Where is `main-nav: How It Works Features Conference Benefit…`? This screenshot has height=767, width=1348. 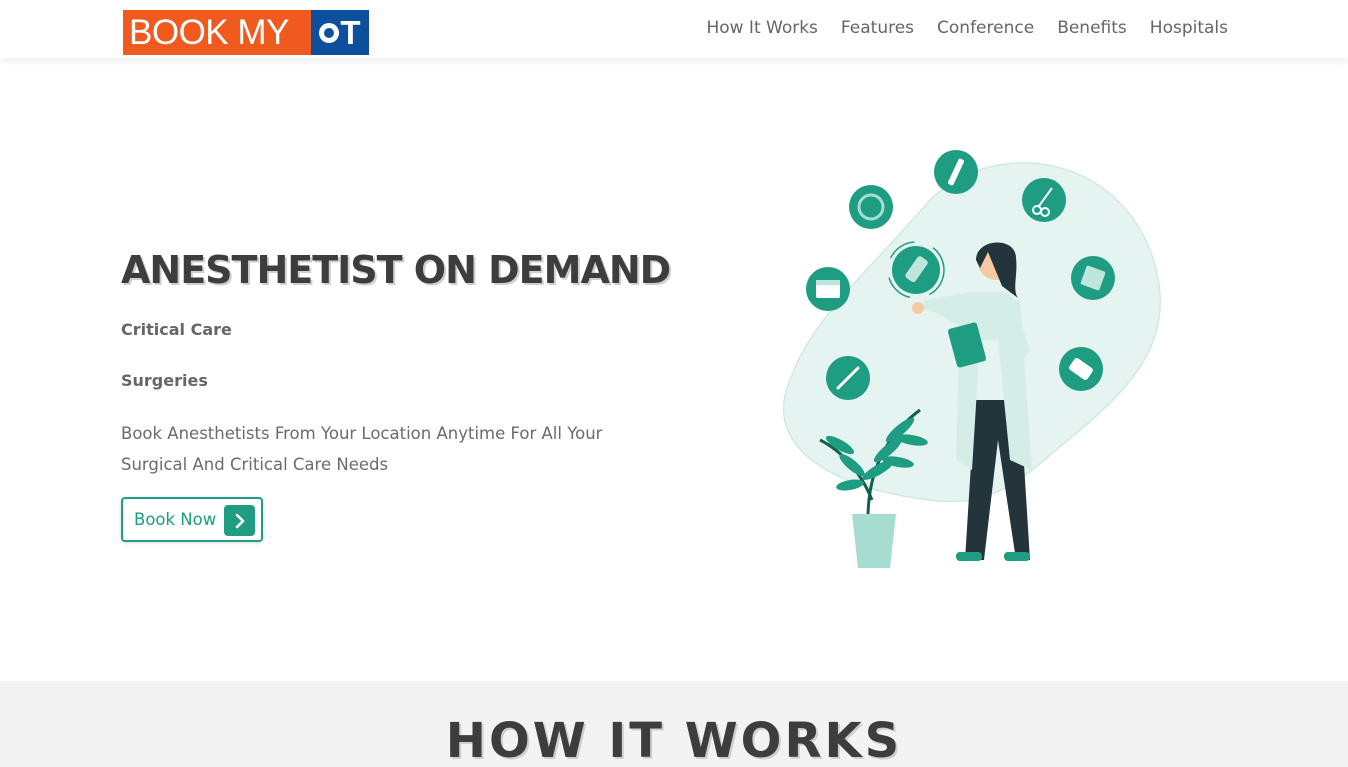 main-nav: How It Works Features Conference Benefit… is located at coordinates (967, 28).